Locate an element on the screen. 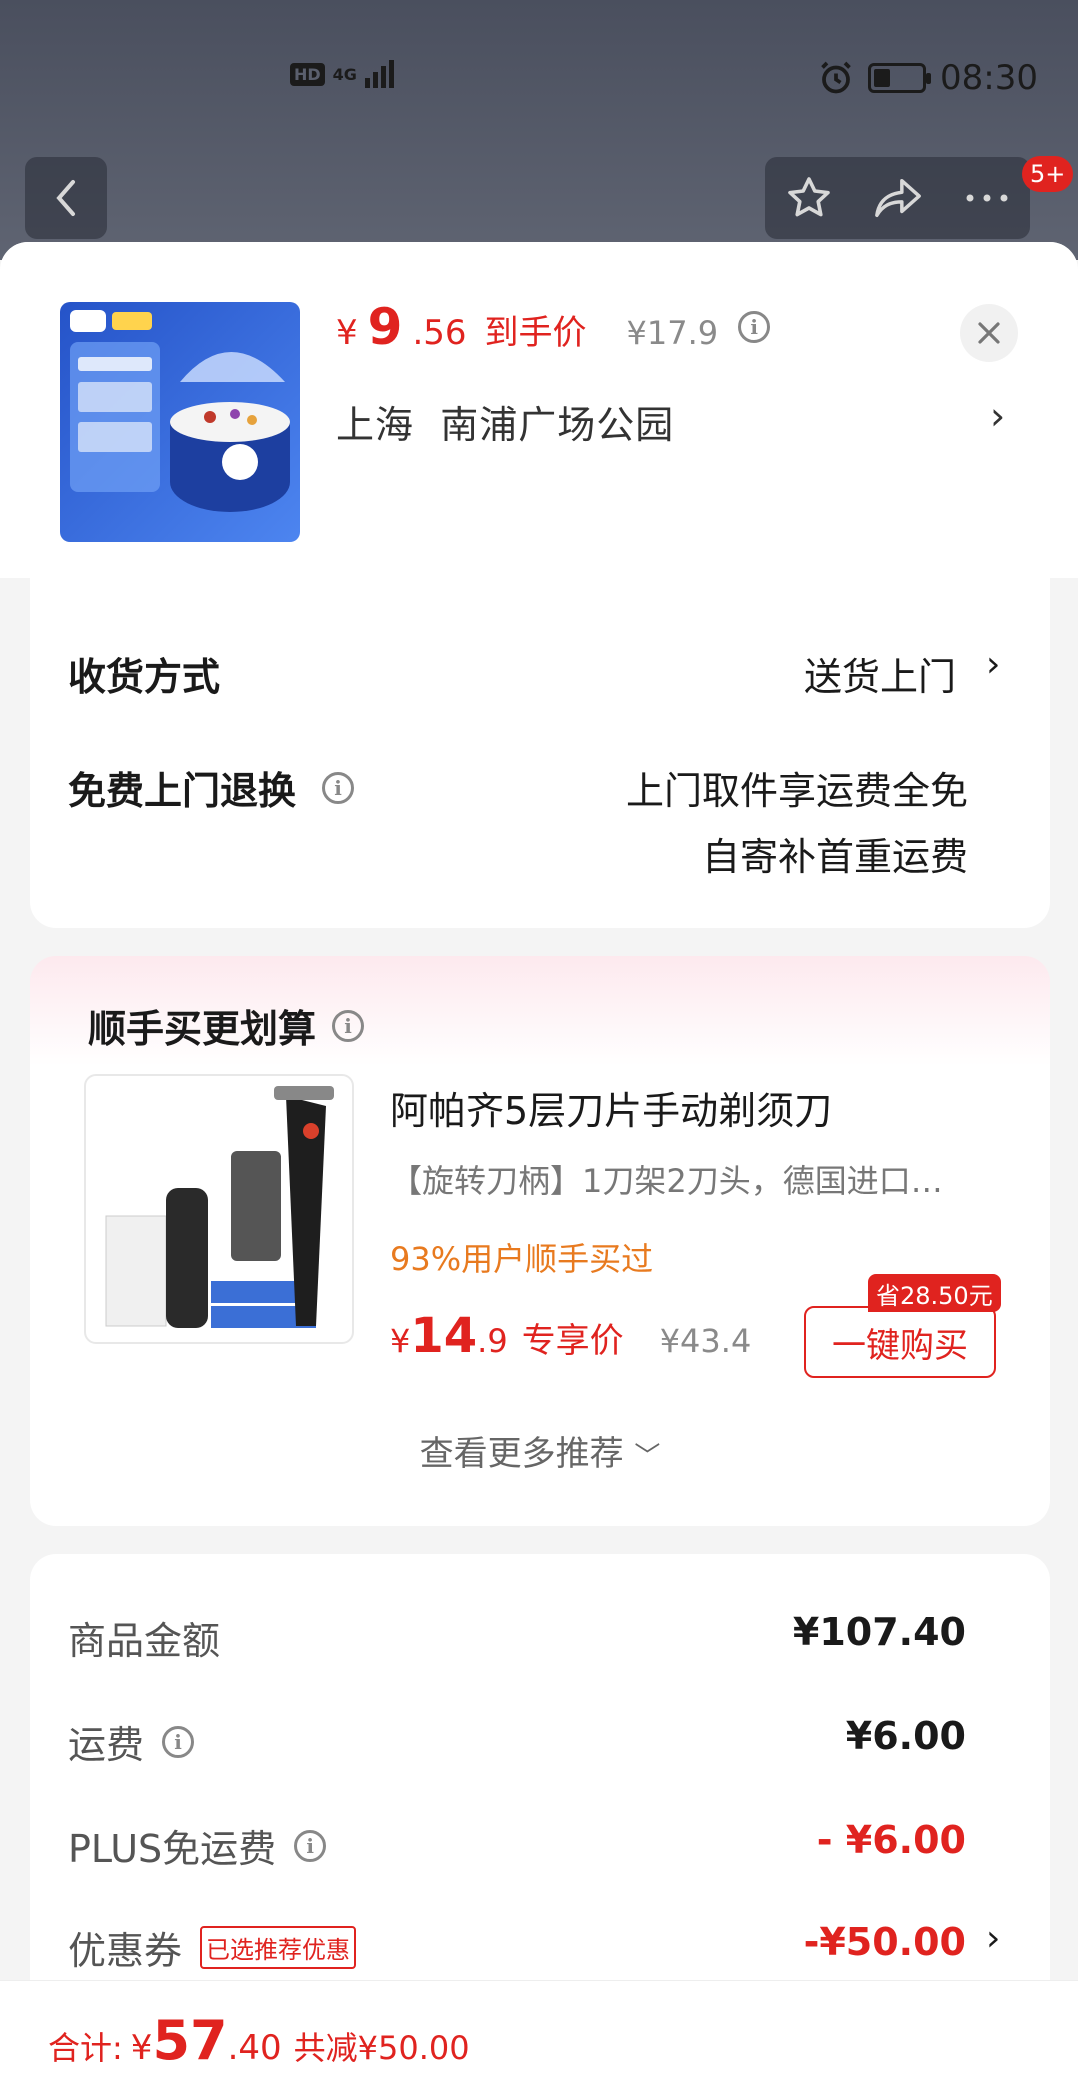 The image size is (1078, 2095). close-button is located at coordinates (989, 333).